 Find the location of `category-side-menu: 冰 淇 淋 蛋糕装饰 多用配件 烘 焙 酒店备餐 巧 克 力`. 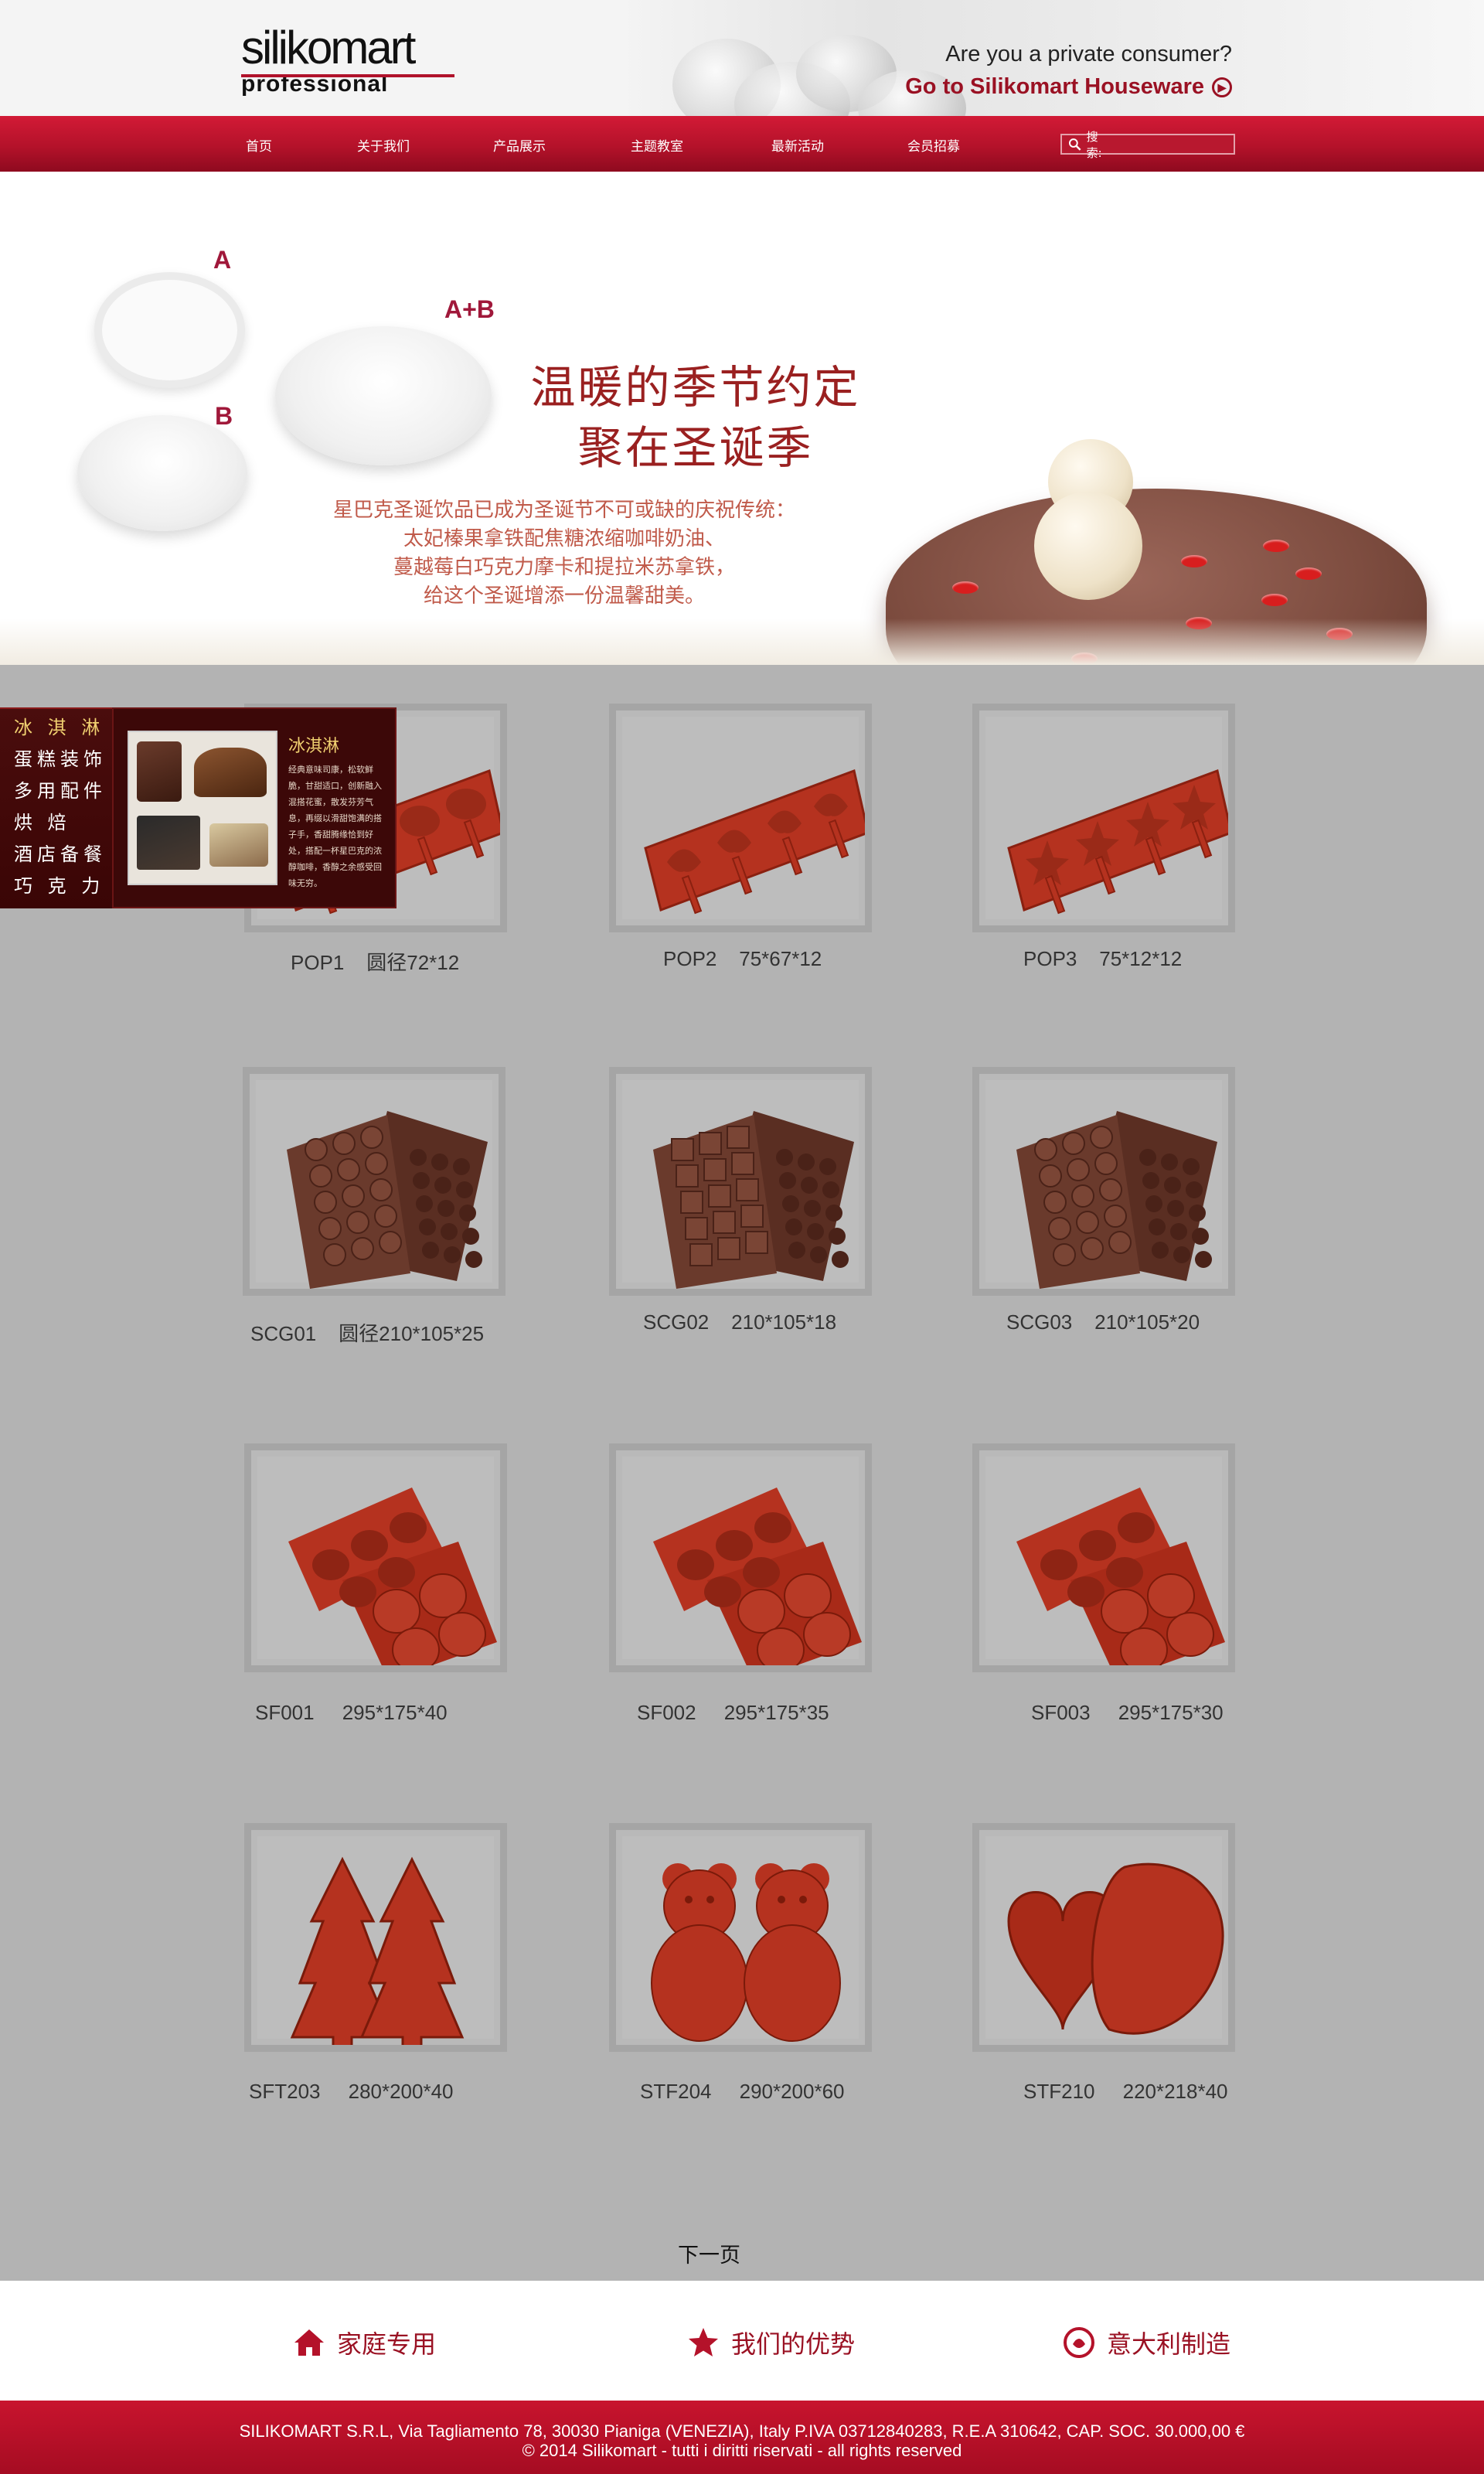

category-side-menu: 冰 淇 淋 蛋糕装饰 多用配件 烘 焙 酒店备餐 巧 克 力 is located at coordinates (56, 807).